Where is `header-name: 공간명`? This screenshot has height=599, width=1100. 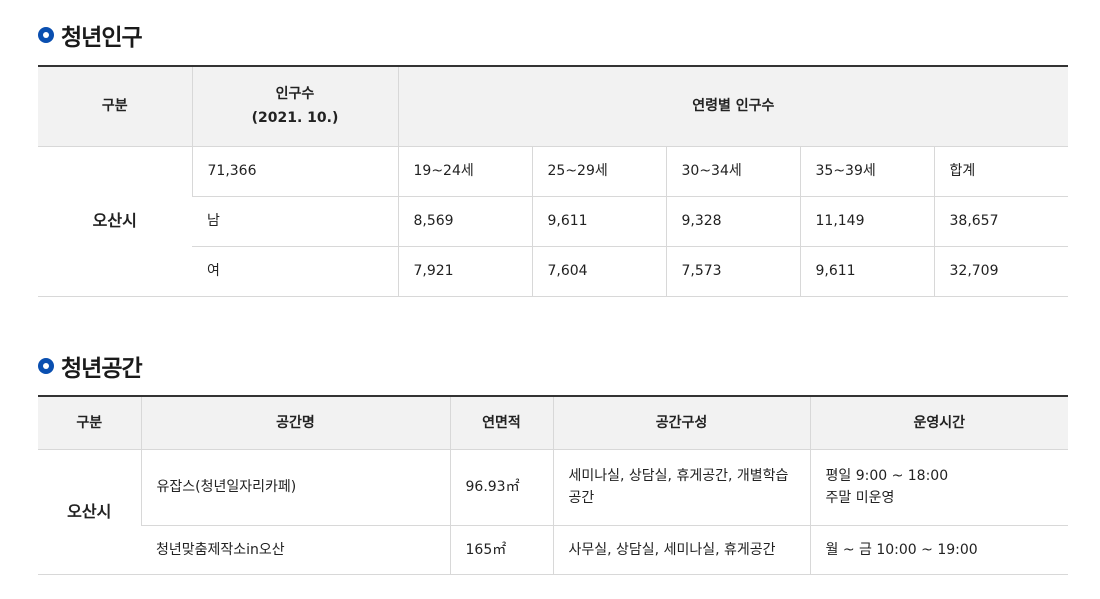
header-name: 공간명 is located at coordinates (295, 423).